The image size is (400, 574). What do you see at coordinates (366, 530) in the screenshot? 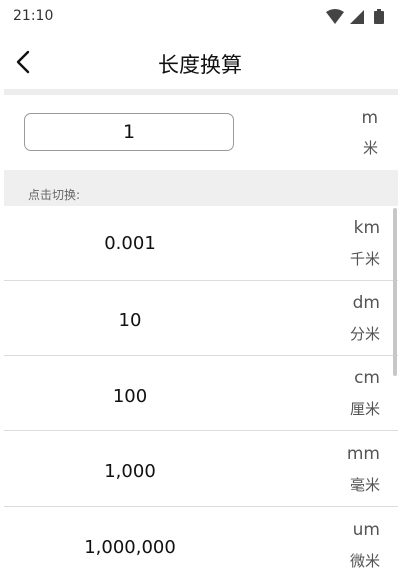
I see `unit-symbol: um` at bounding box center [366, 530].